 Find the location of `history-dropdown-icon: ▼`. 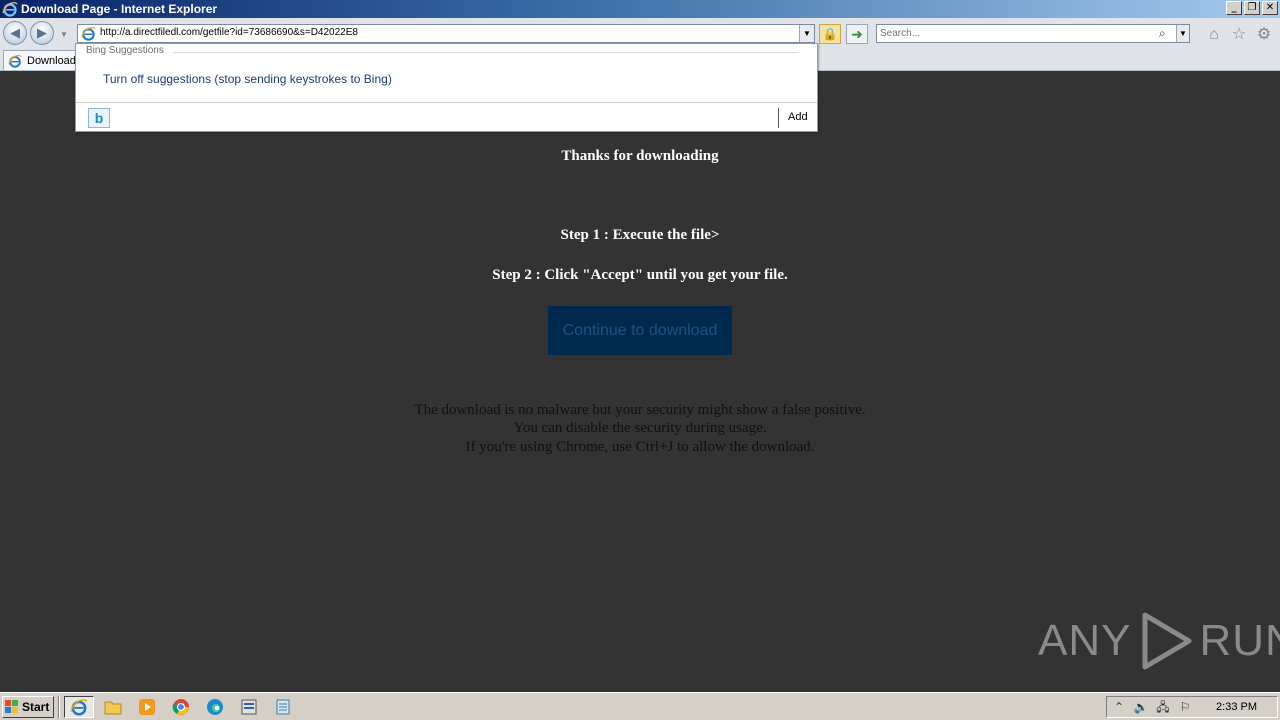

history-dropdown-icon: ▼ is located at coordinates (64, 34).